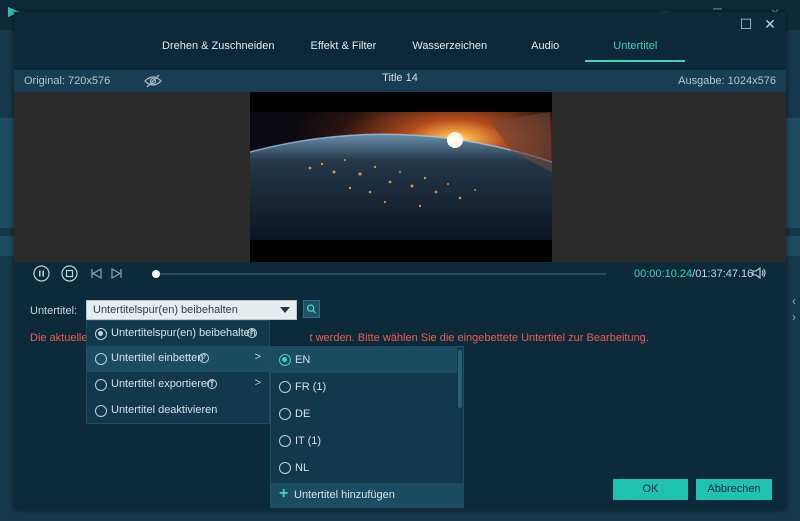  I want to click on add-subtitle-label: Untertitel hinzufügen, so click(344, 495).